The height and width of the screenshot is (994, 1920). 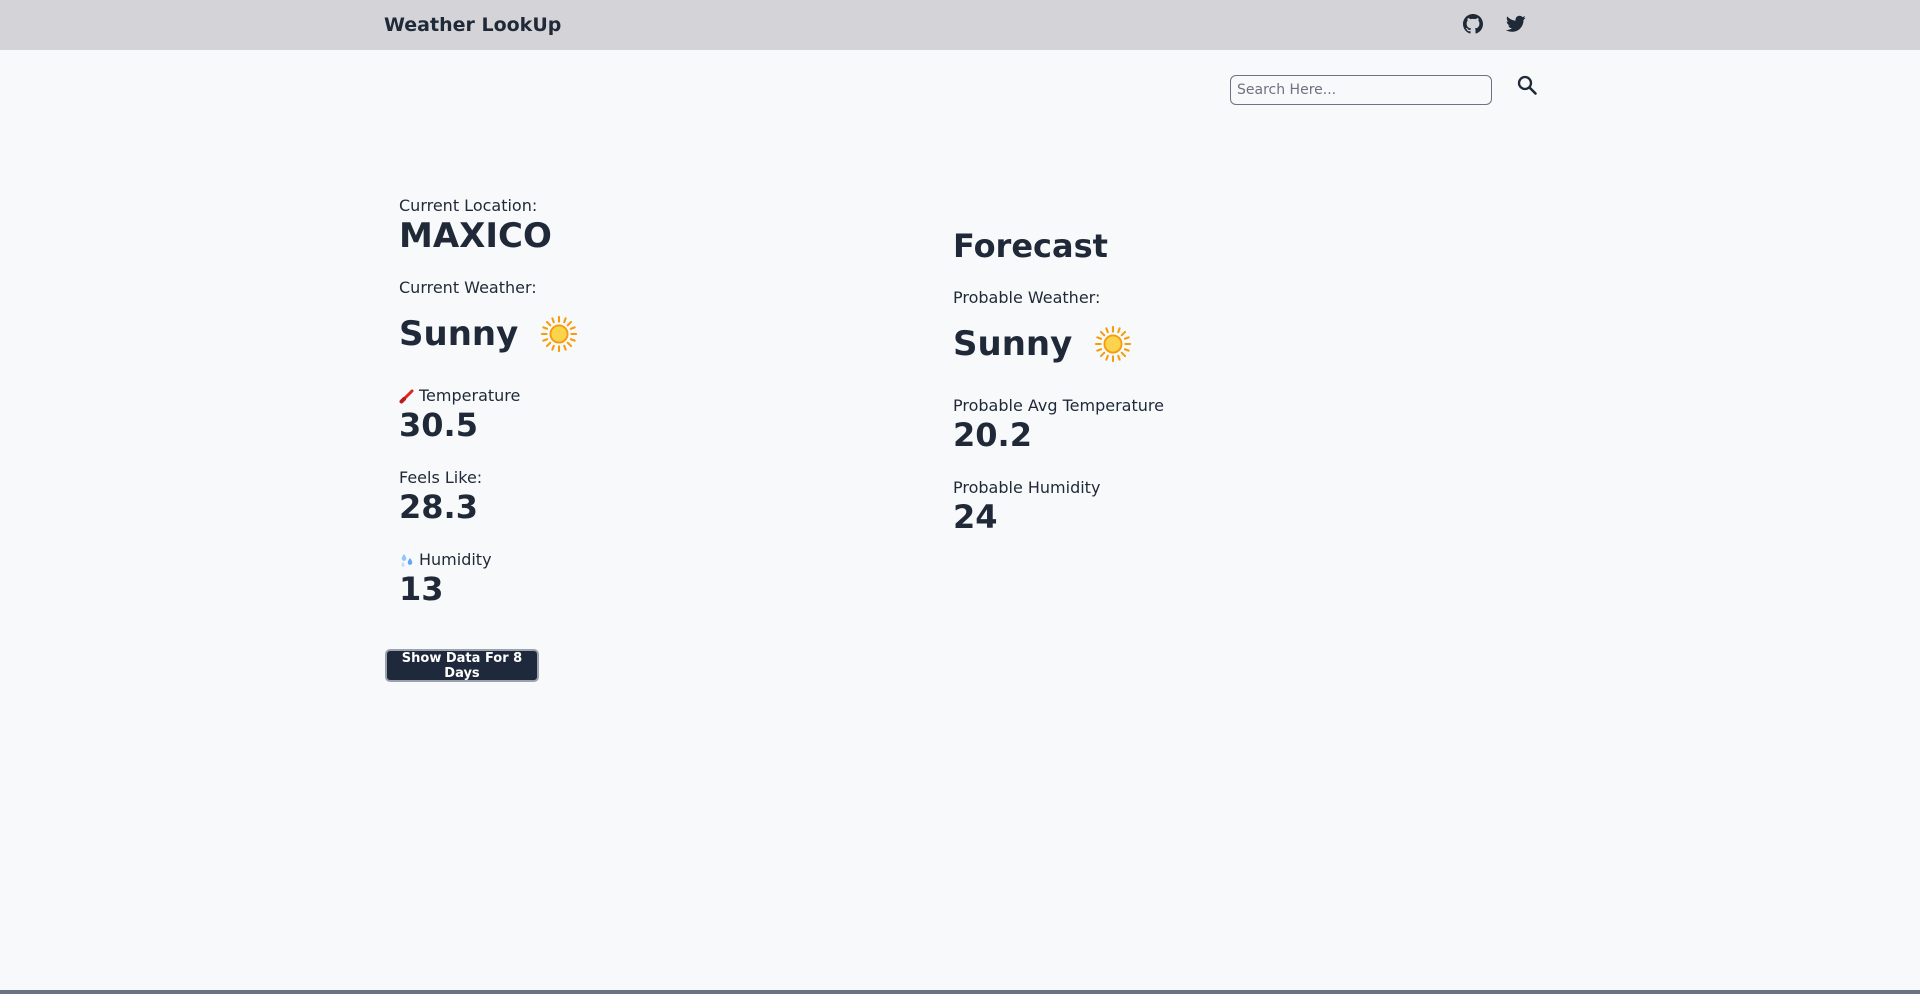 What do you see at coordinates (459, 334) in the screenshot?
I see `current-weather-value: Sunny` at bounding box center [459, 334].